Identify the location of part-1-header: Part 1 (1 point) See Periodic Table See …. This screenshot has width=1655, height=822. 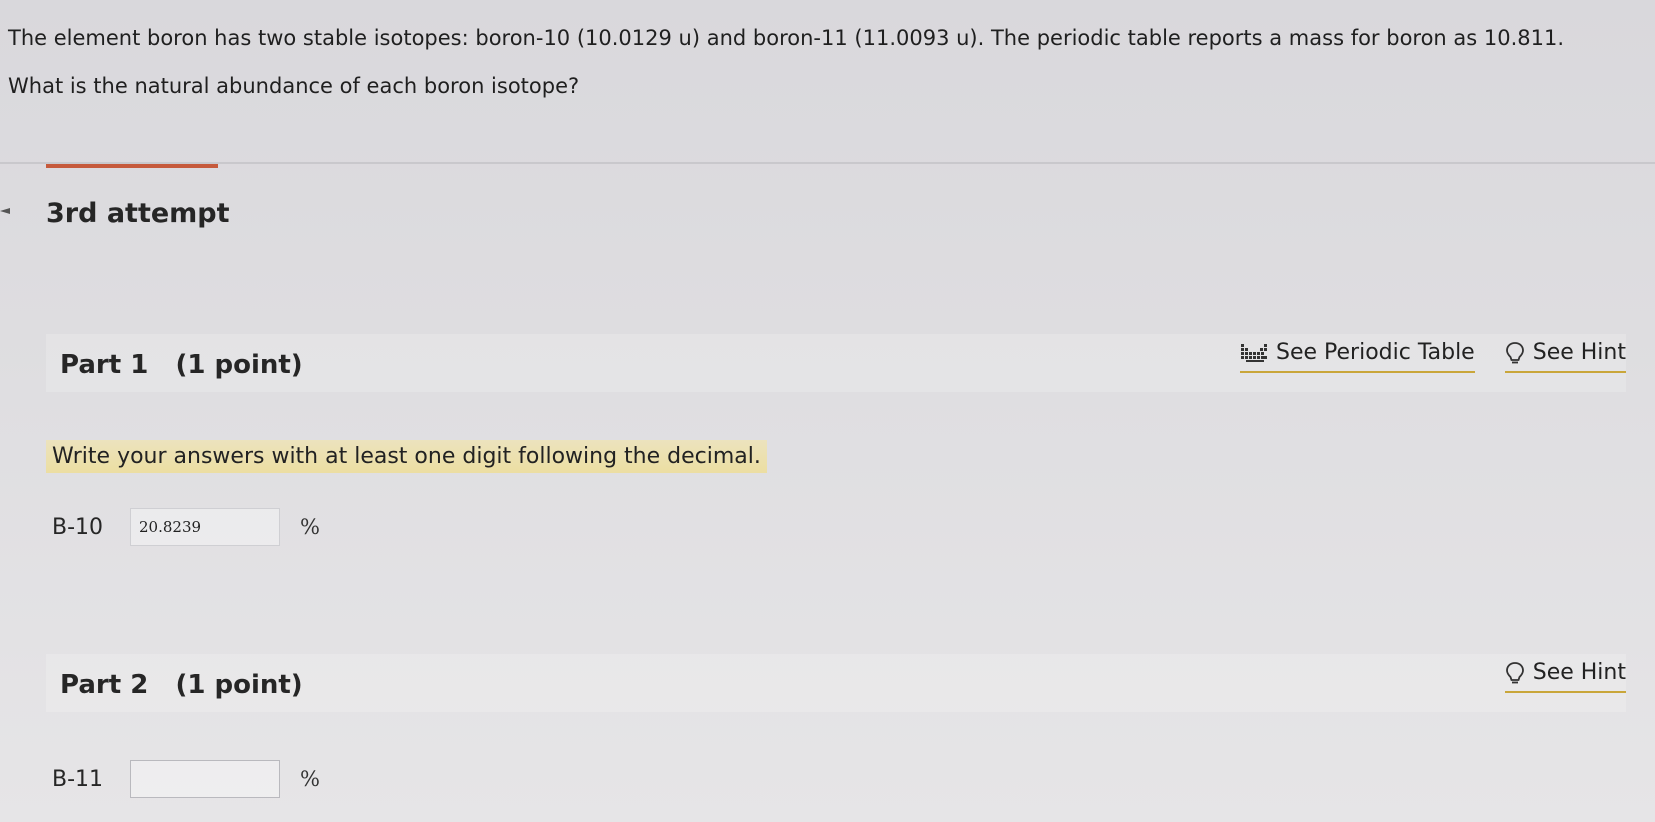
(836, 363).